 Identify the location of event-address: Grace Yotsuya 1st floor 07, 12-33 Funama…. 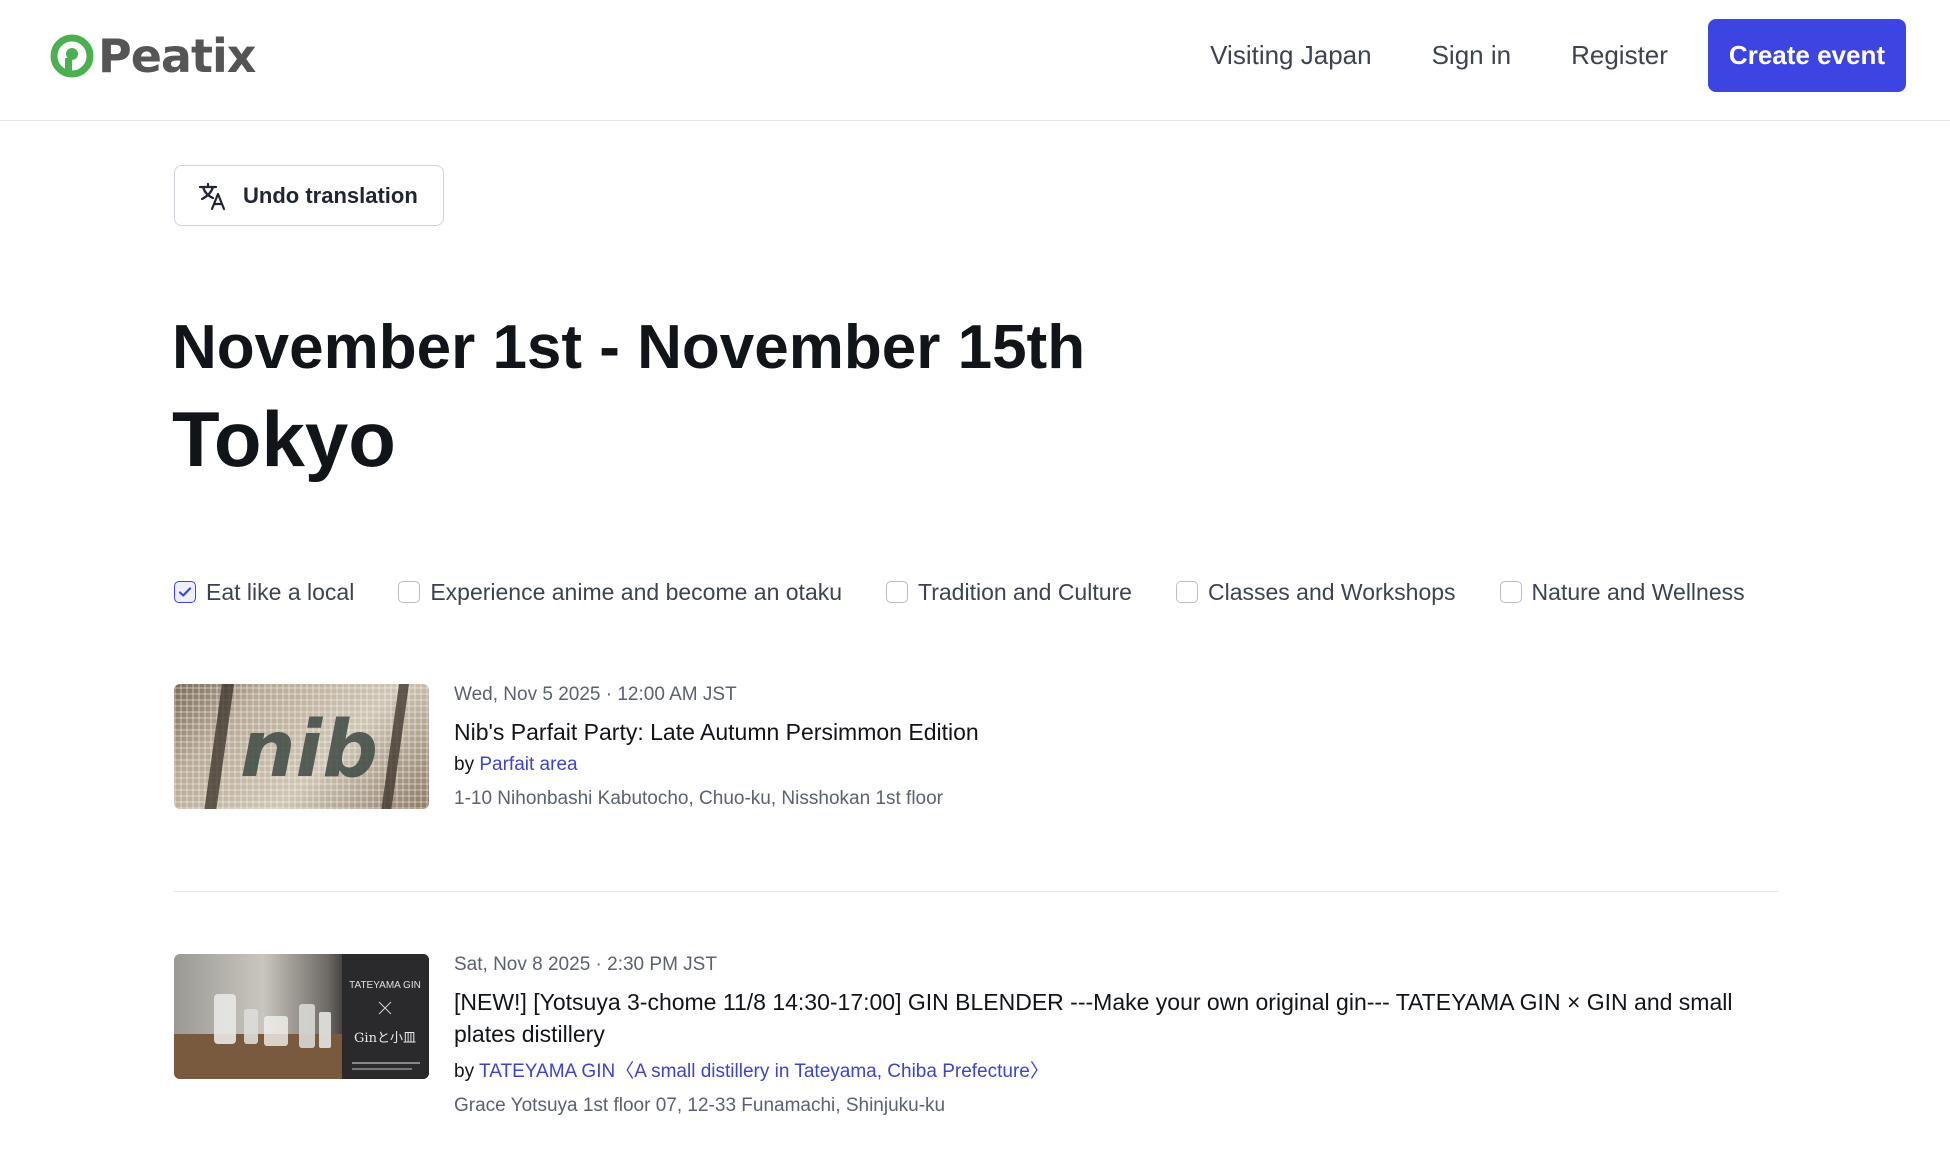
(700, 1105).